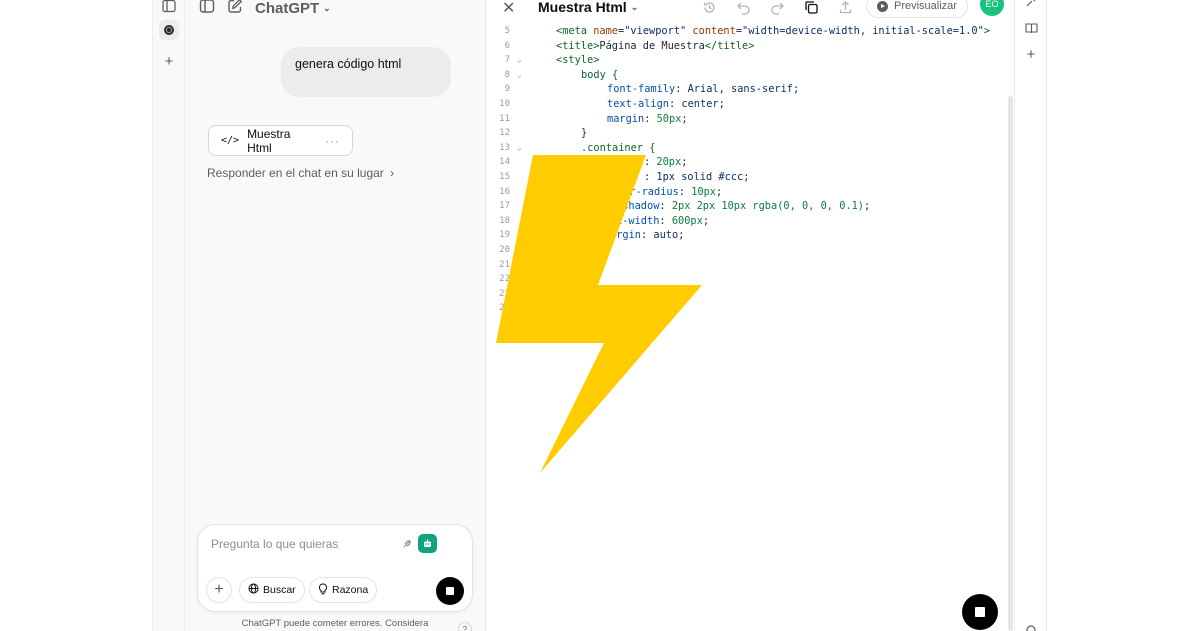 The width and height of the screenshot is (1200, 631). What do you see at coordinates (335, 568) in the screenshot?
I see `composer: Pregunta lo que quieras + Buscar Razona` at bounding box center [335, 568].